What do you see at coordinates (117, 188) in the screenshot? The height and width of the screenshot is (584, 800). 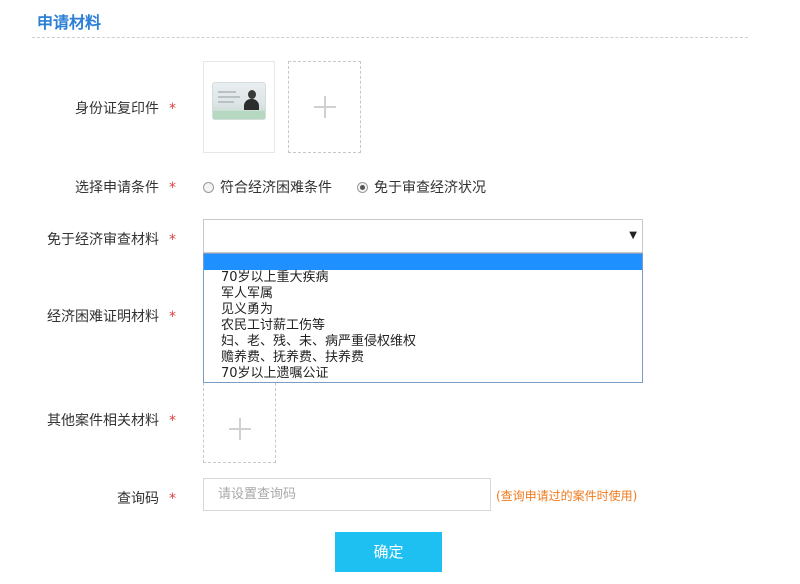 I see `condition-label-text: 选择申请条件` at bounding box center [117, 188].